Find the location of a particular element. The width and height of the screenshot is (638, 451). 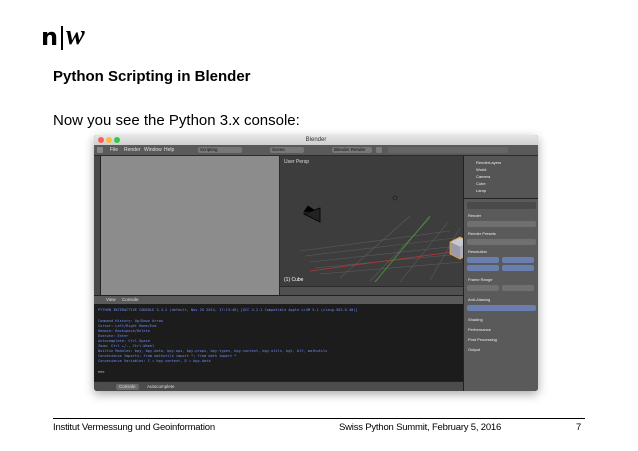

fps-field is located at coordinates (518, 288).